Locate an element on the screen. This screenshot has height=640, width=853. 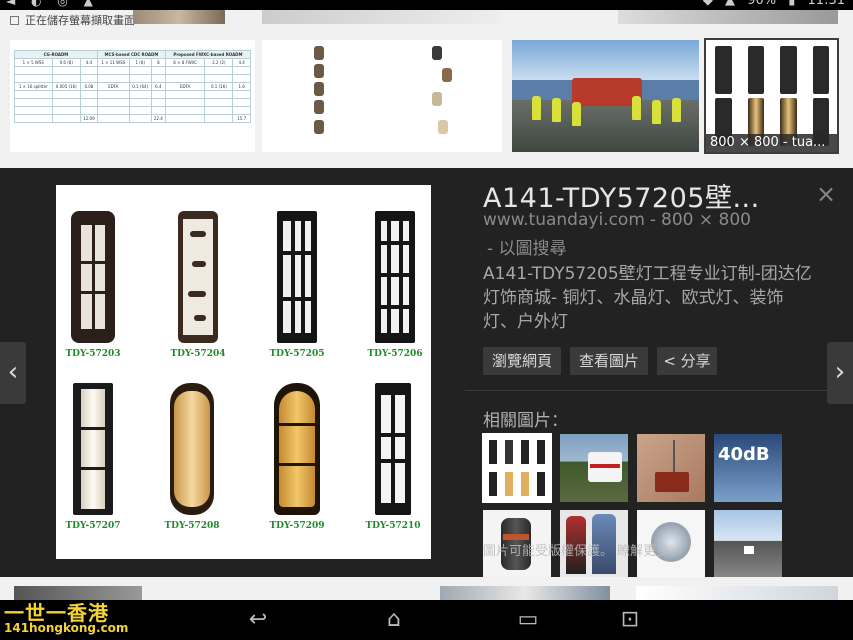
related-image-sound-meter: 40dB is located at coordinates (748, 468).